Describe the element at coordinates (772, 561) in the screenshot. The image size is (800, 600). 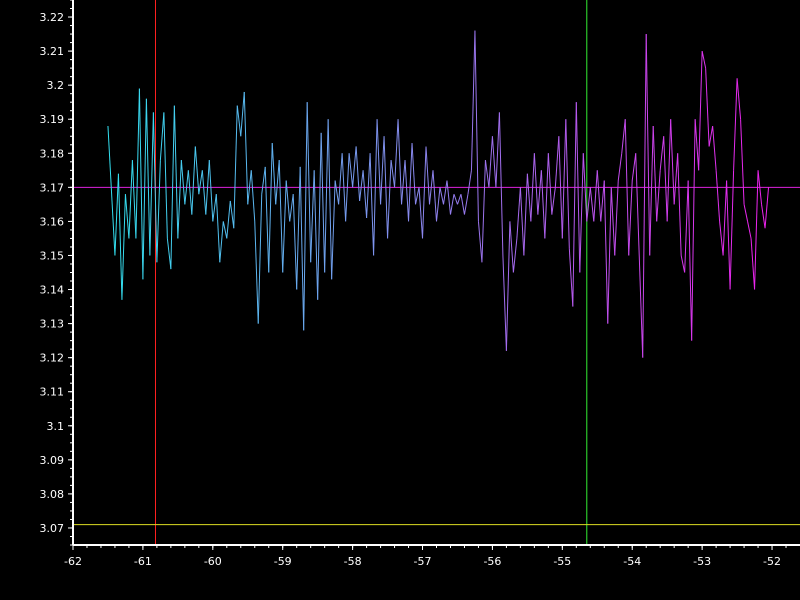
I see `x-tick-label: -52` at that location.